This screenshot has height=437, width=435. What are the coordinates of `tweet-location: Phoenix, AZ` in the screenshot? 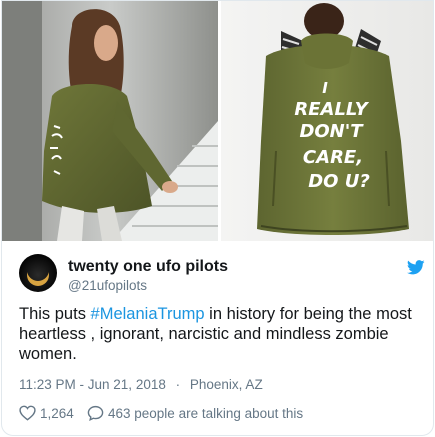 It's located at (226, 384).